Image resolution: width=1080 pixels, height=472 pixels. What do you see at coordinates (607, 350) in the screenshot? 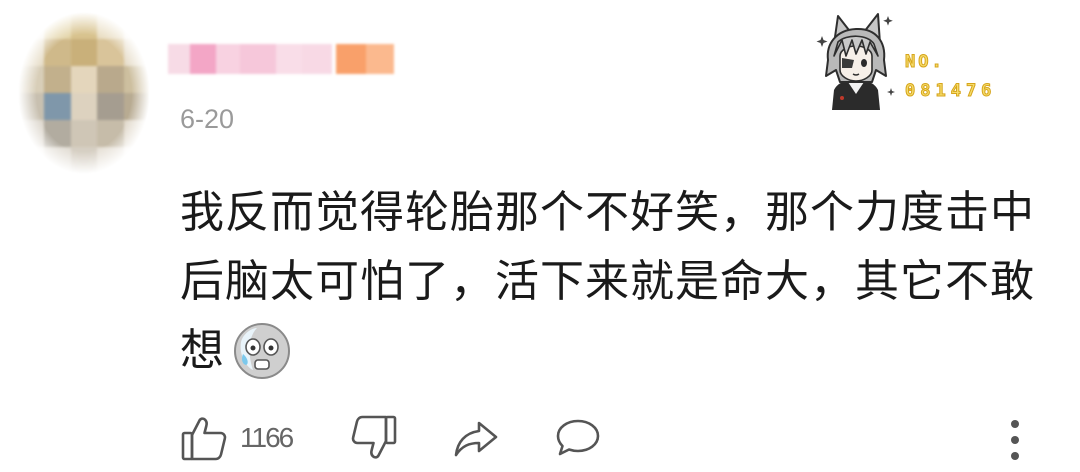
I see `comment-line-last: 想` at bounding box center [607, 350].